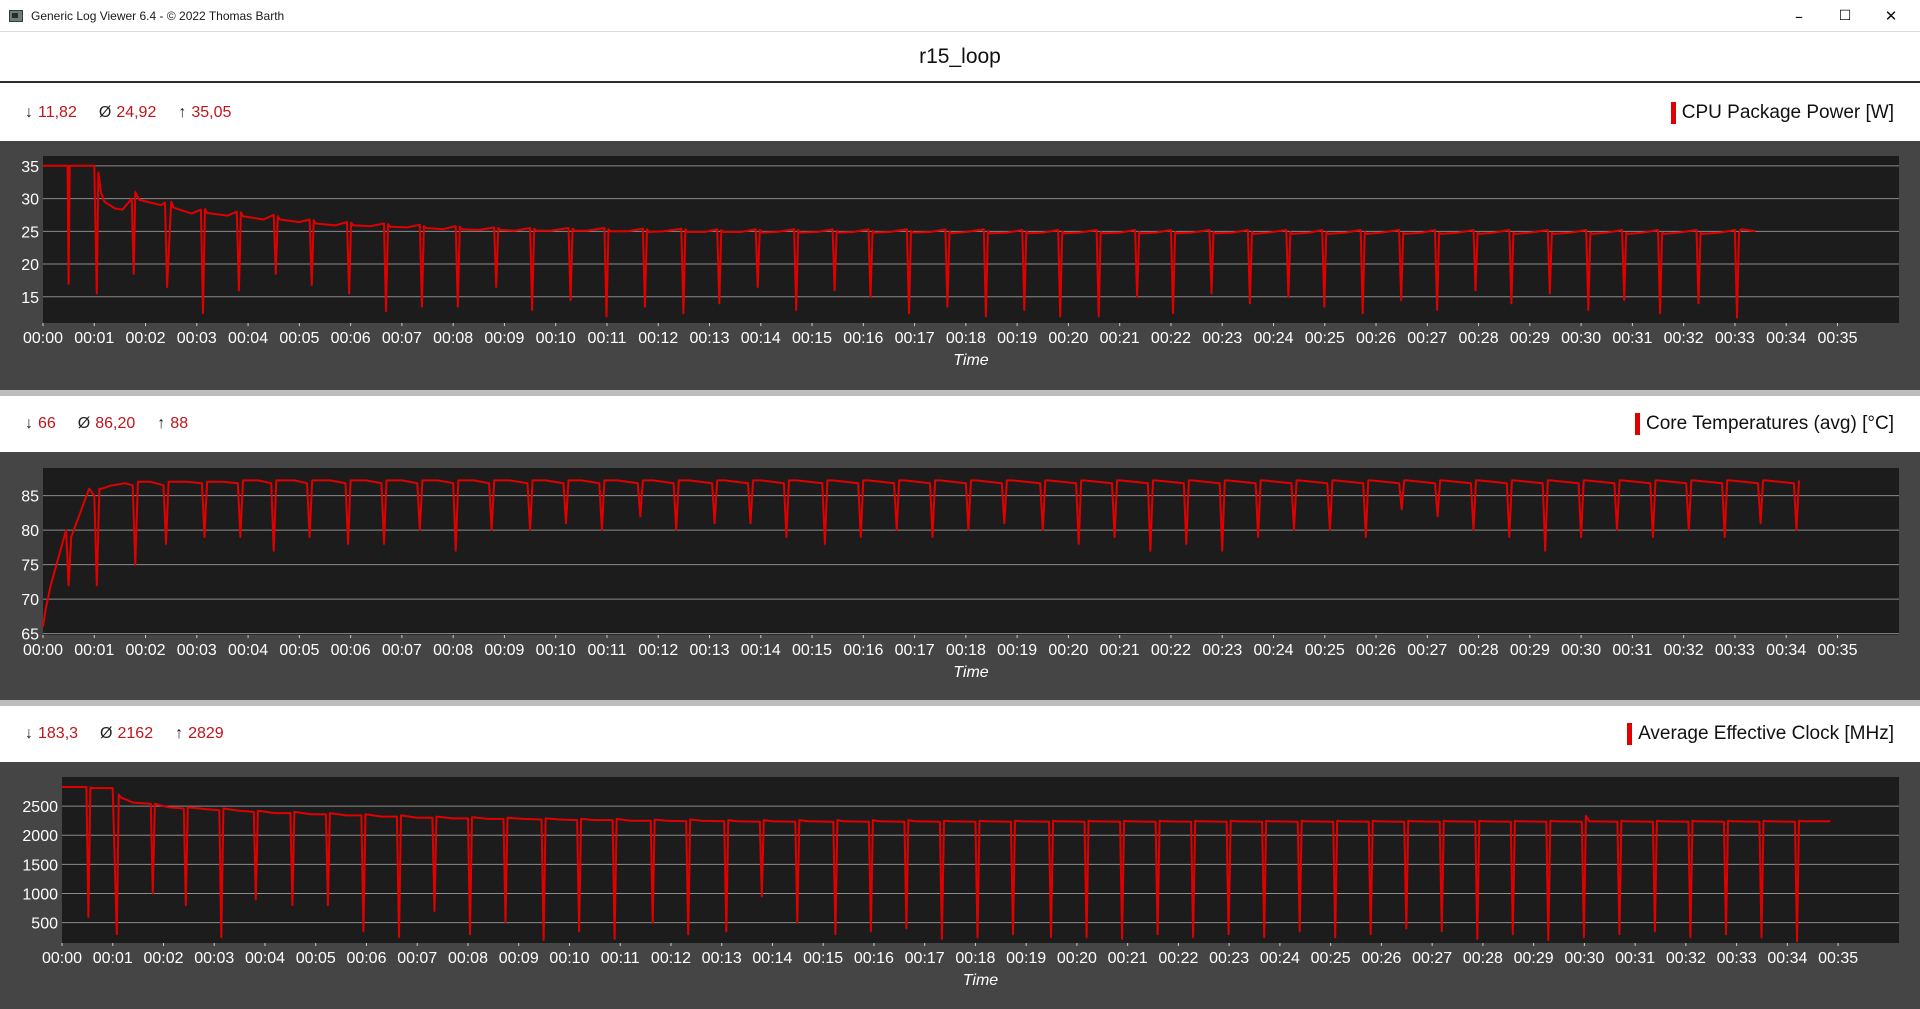 The width and height of the screenshot is (1920, 1009). Describe the element at coordinates (823, 958) in the screenshot. I see `x-tick-label: 00:15` at that location.